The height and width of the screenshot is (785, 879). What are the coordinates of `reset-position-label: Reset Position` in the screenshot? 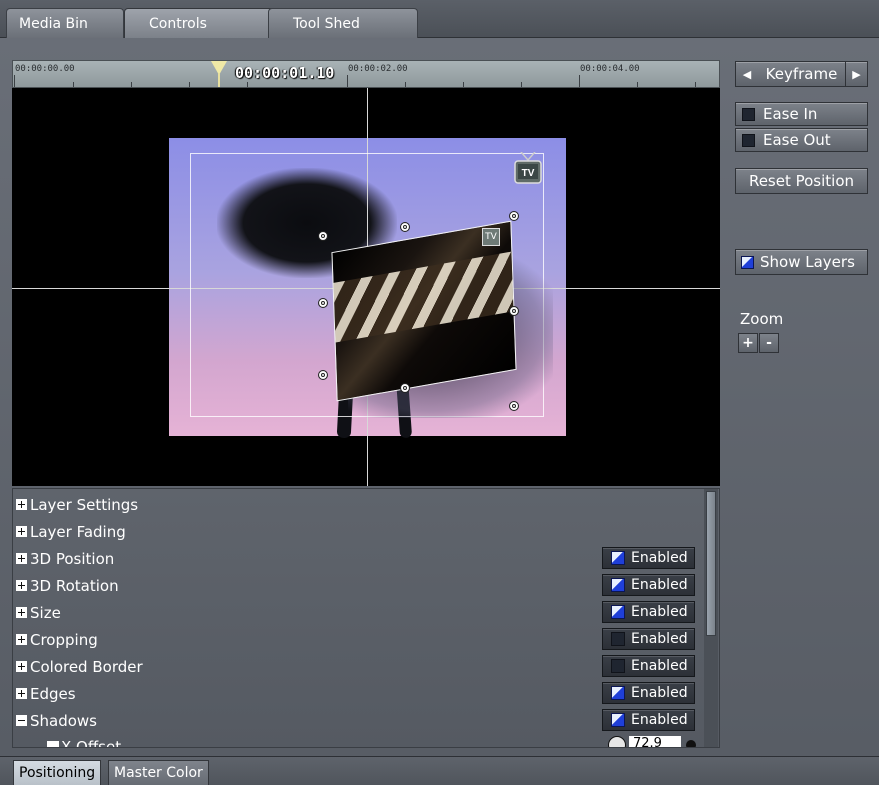 It's located at (801, 181).